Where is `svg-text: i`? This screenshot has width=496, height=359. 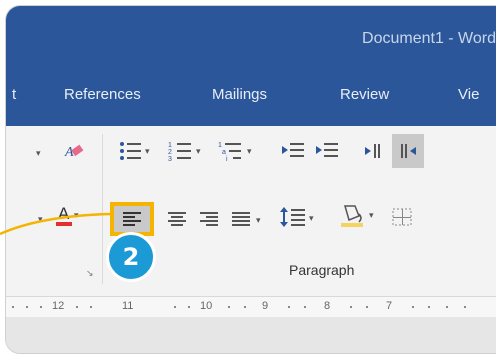
svg-text: i is located at coordinates (227, 159).